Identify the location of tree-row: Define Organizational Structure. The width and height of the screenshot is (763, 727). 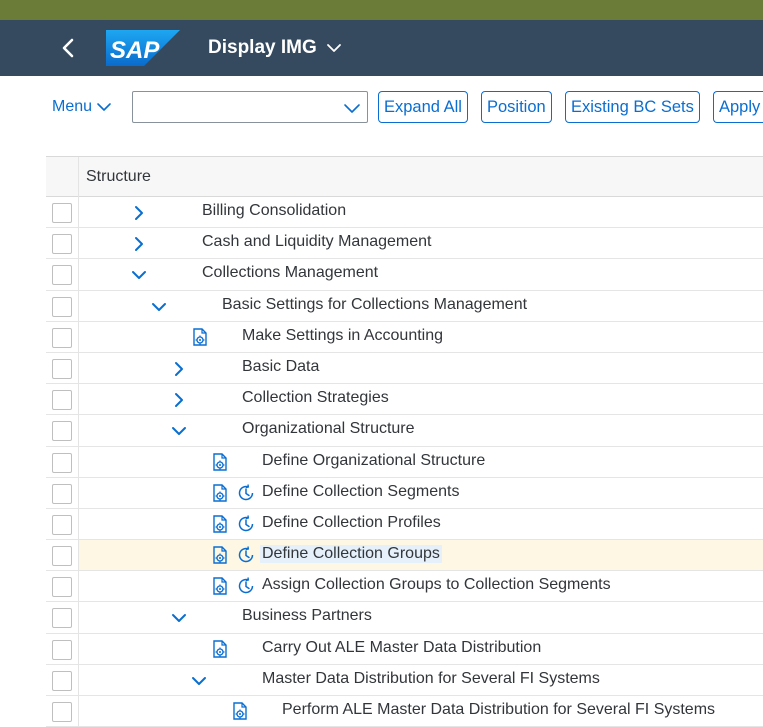
(404, 462).